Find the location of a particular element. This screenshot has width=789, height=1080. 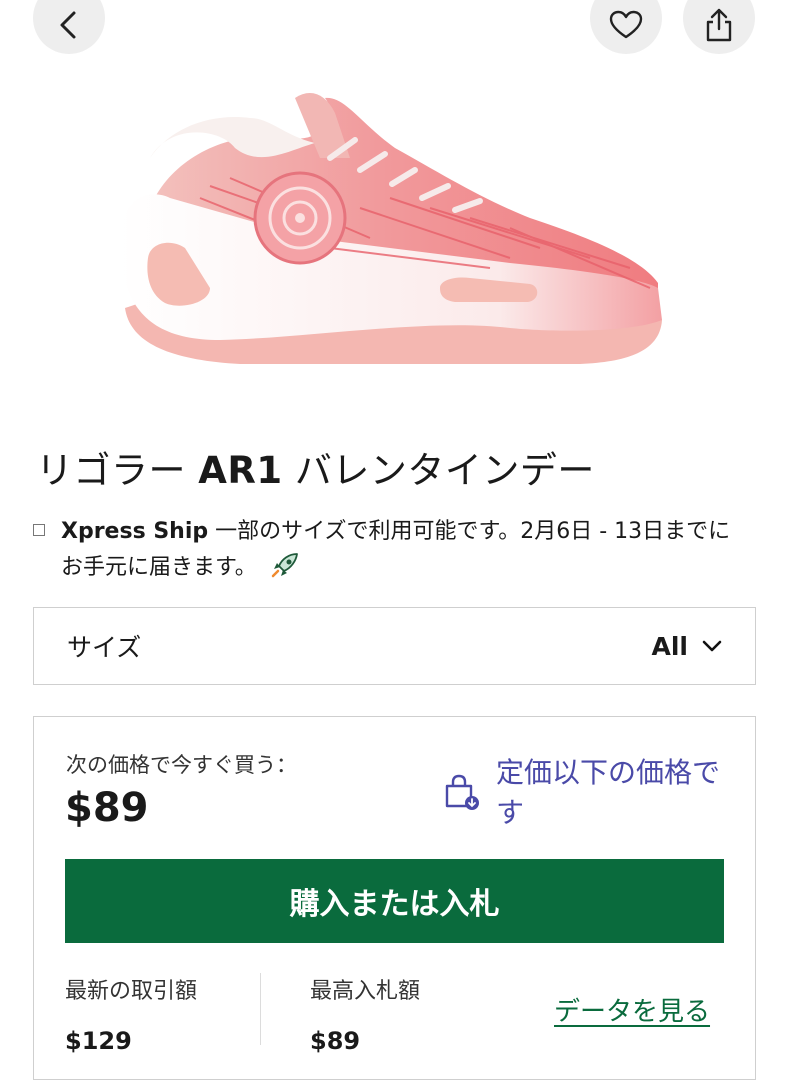

back-button is located at coordinates (69, 27).